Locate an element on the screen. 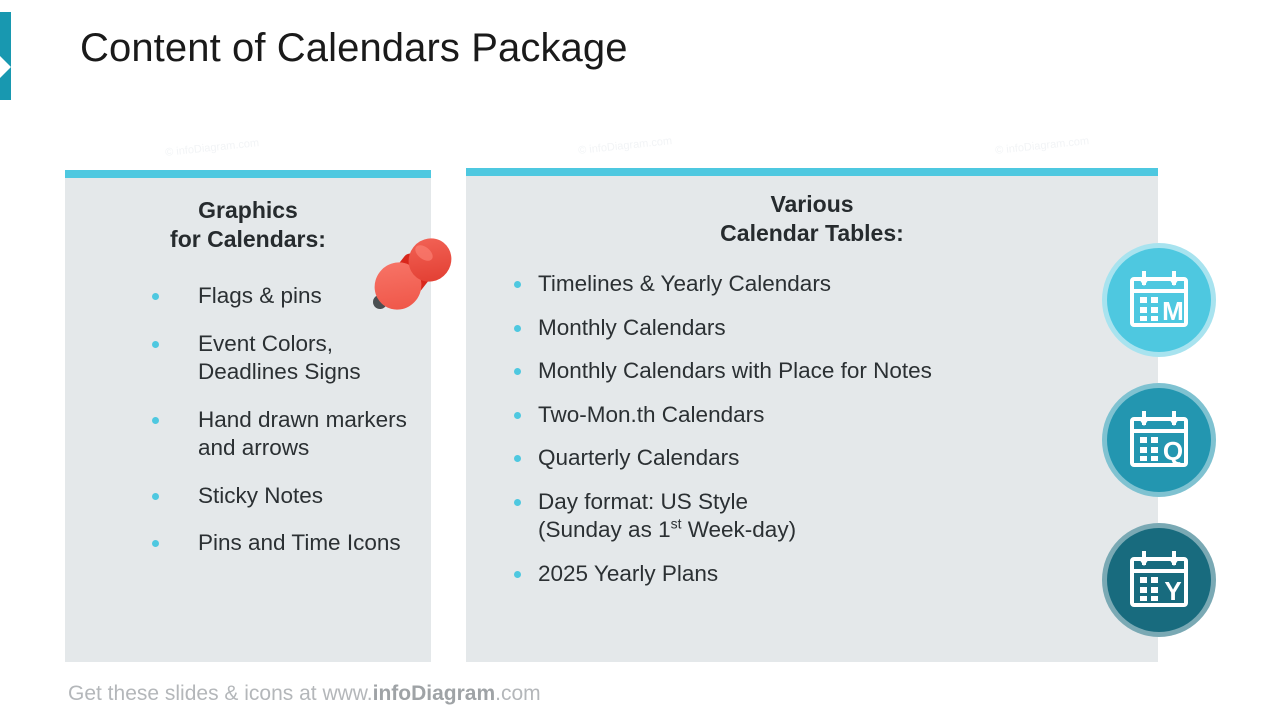 The width and height of the screenshot is (1280, 720). calendar-glyph: Q is located at coordinates (1159, 439).